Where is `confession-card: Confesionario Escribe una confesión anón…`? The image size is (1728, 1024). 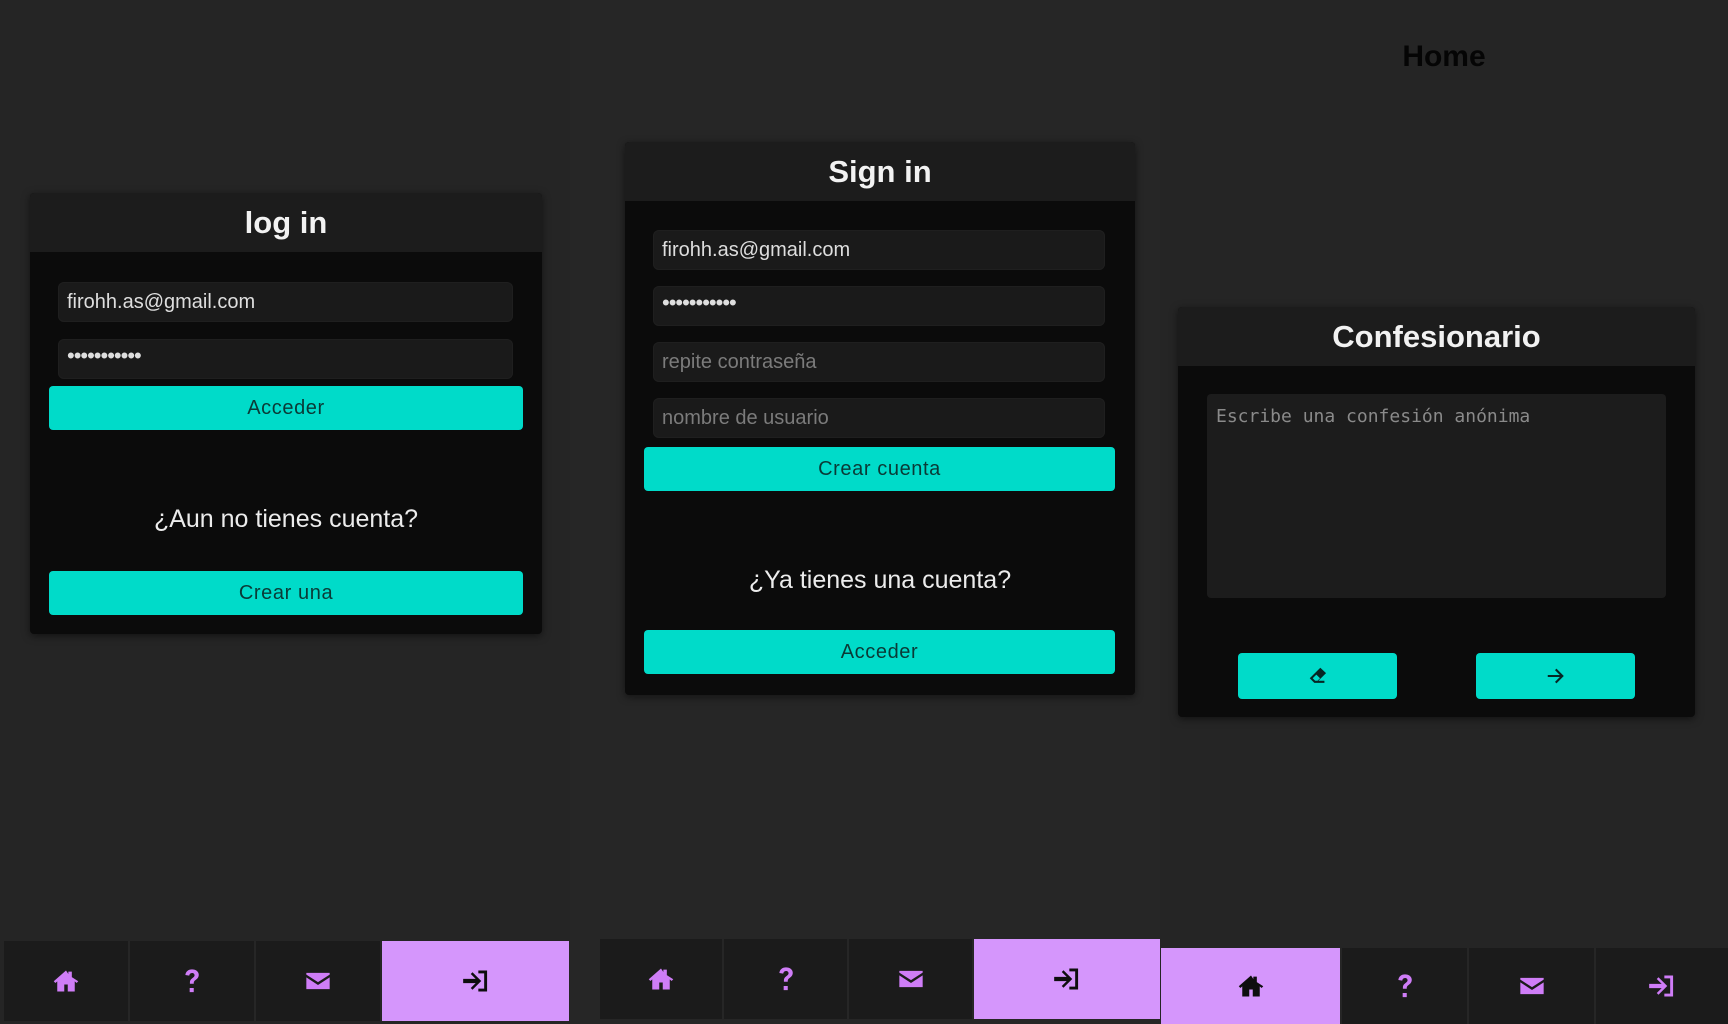 confession-card: Confesionario Escribe una confesión anón… is located at coordinates (1436, 512).